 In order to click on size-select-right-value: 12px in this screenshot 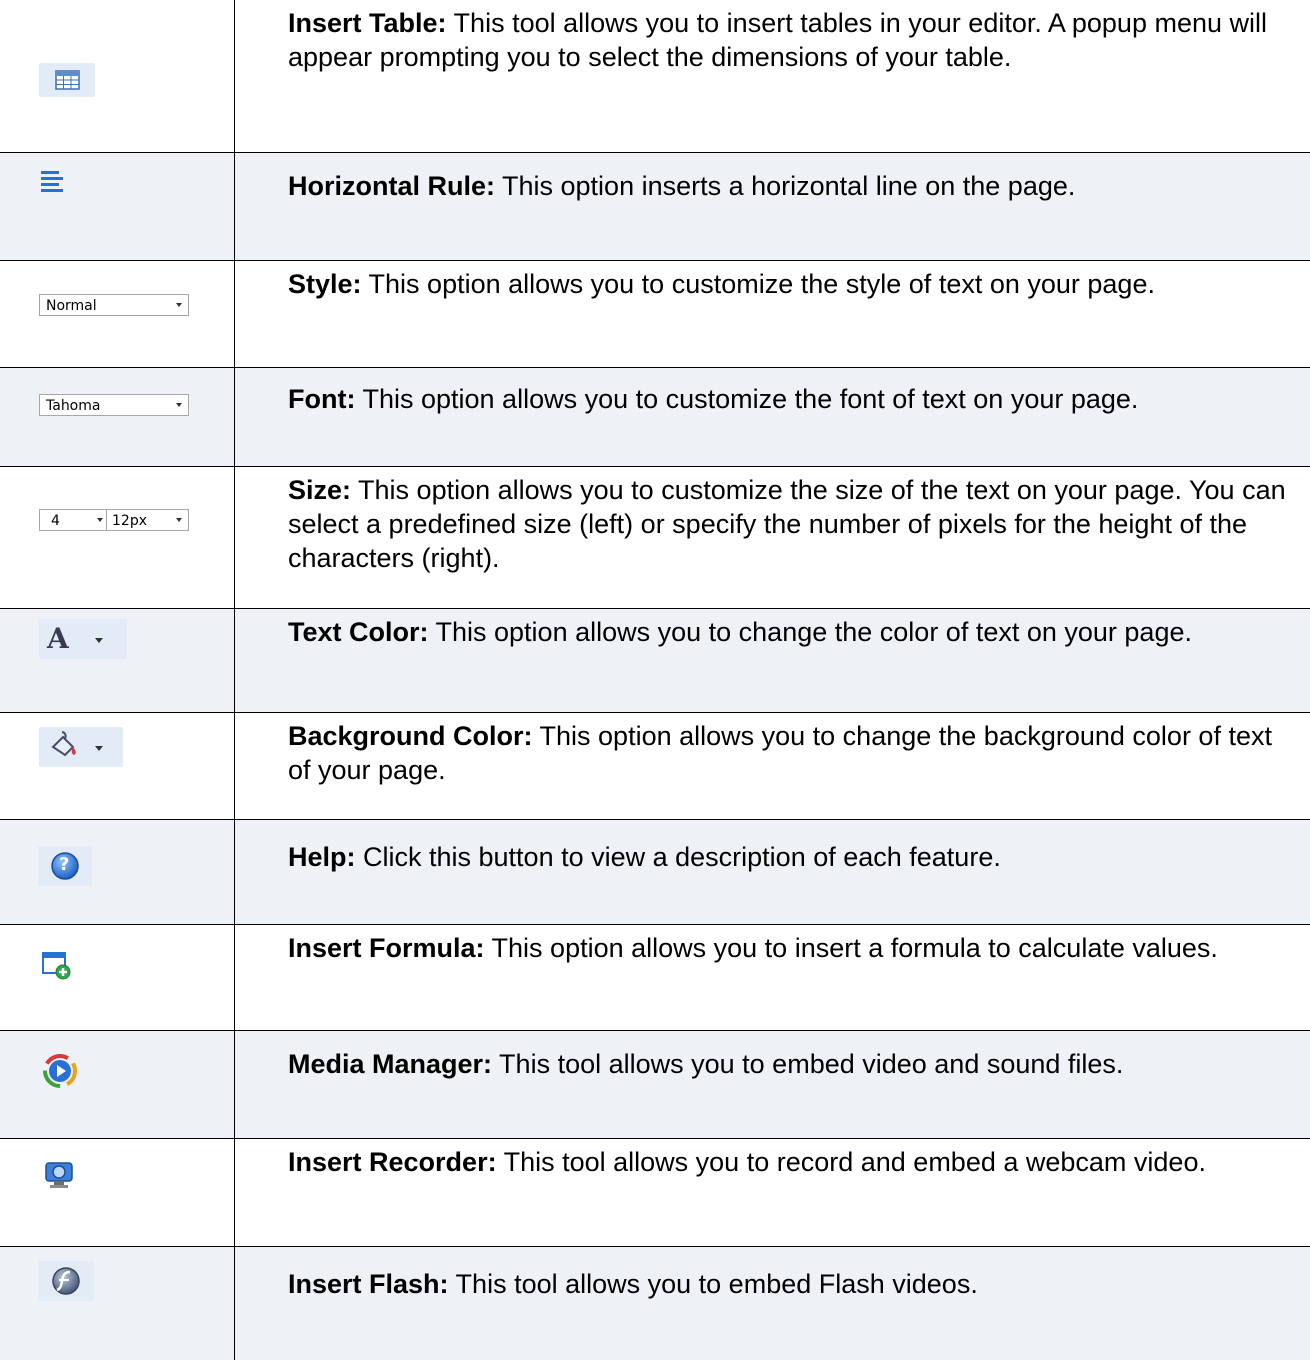, I will do `click(129, 521)`.